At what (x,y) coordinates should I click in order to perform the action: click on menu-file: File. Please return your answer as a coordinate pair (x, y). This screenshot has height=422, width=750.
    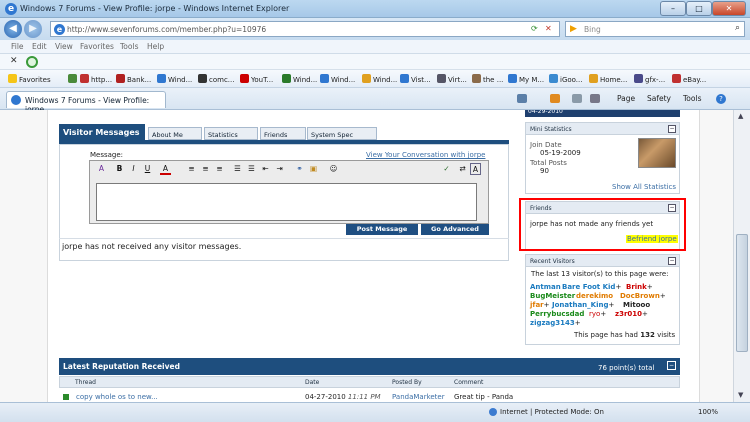
    Looking at the image, I should click on (17, 46).